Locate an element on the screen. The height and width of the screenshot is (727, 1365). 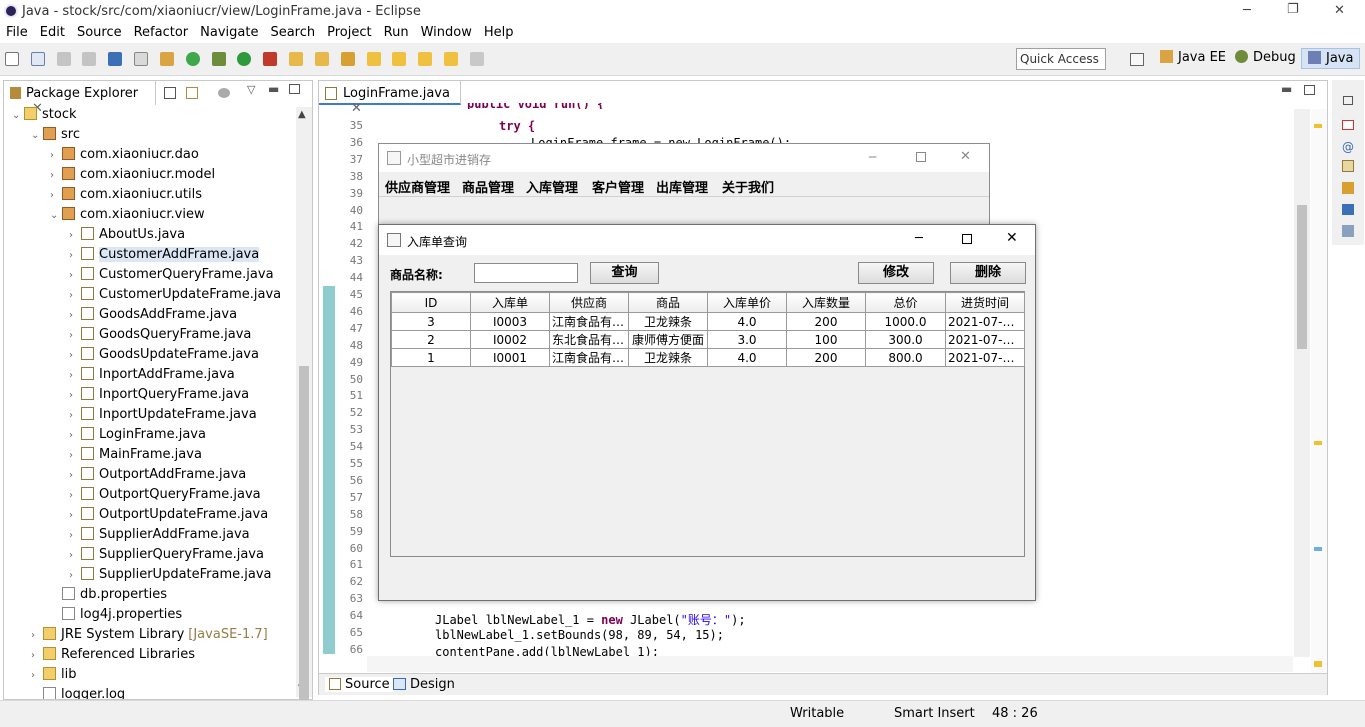
menu-source: Source is located at coordinates (99, 32).